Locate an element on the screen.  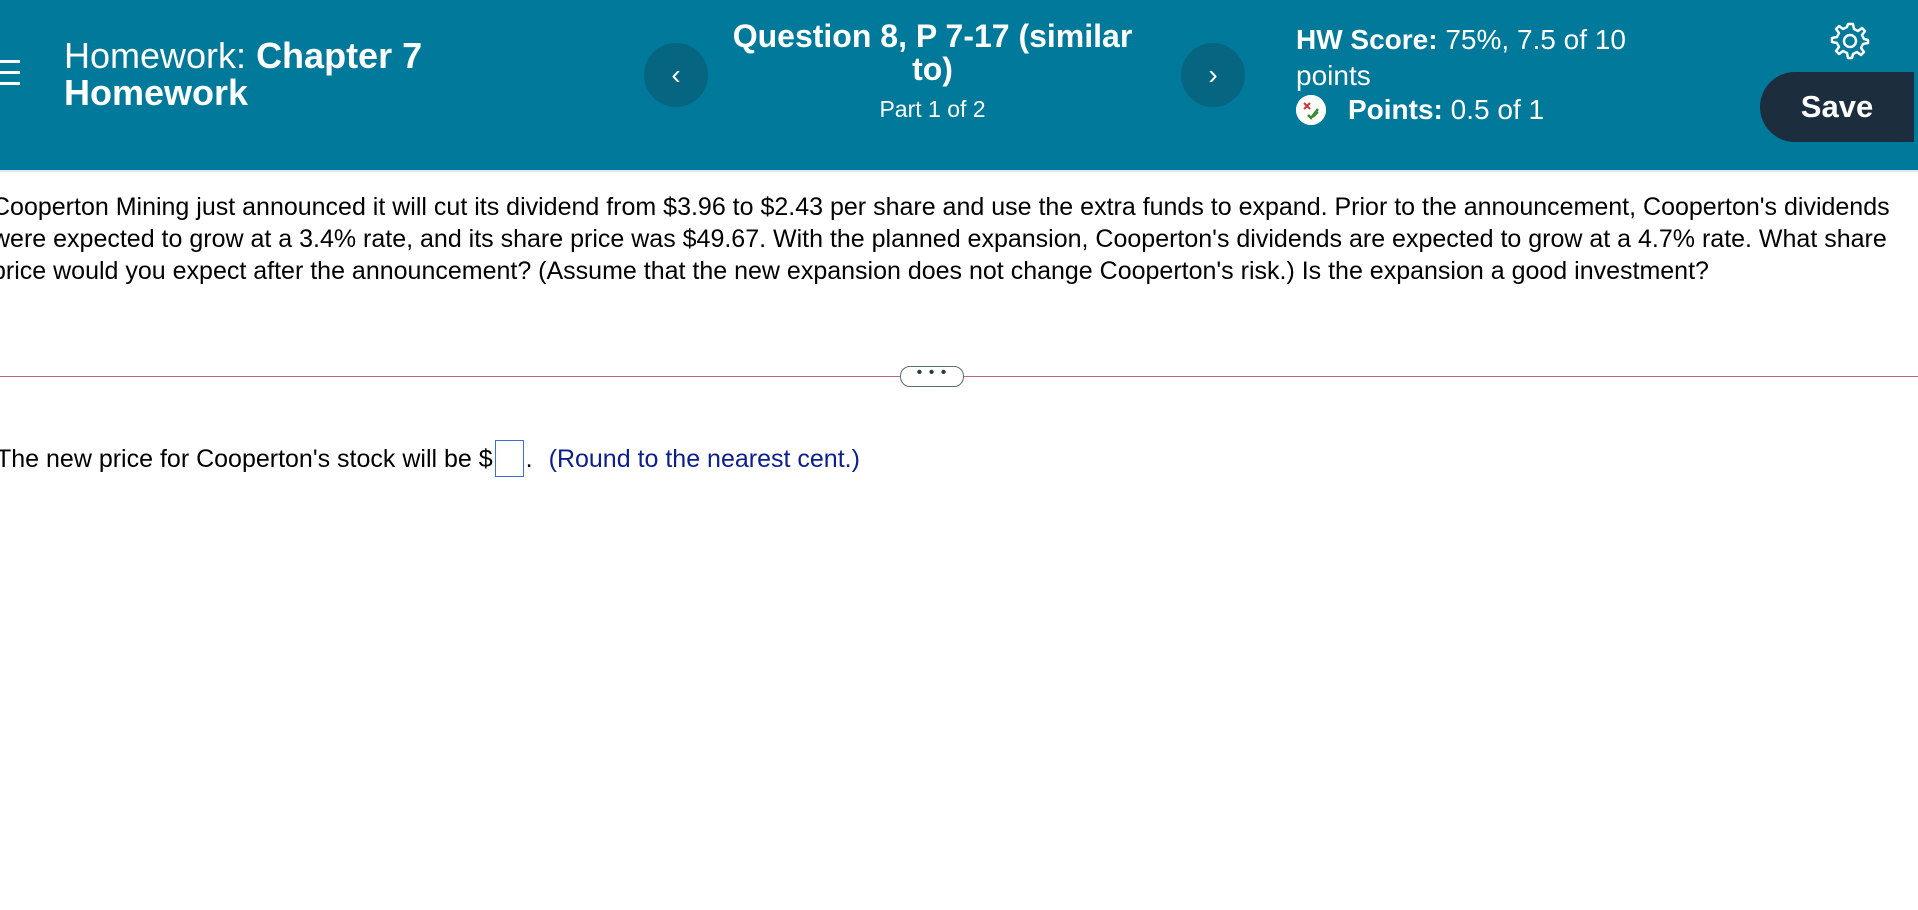
homework-prefix: Homework: is located at coordinates (155, 55).